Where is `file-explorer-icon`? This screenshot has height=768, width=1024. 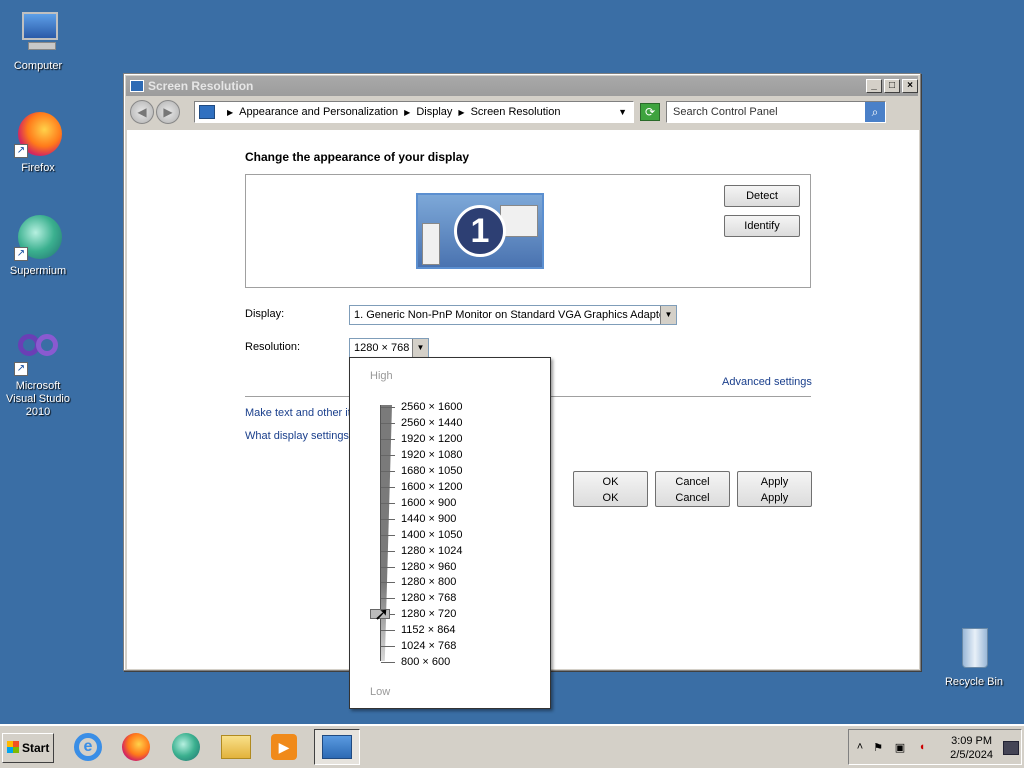 file-explorer-icon is located at coordinates (236, 747).